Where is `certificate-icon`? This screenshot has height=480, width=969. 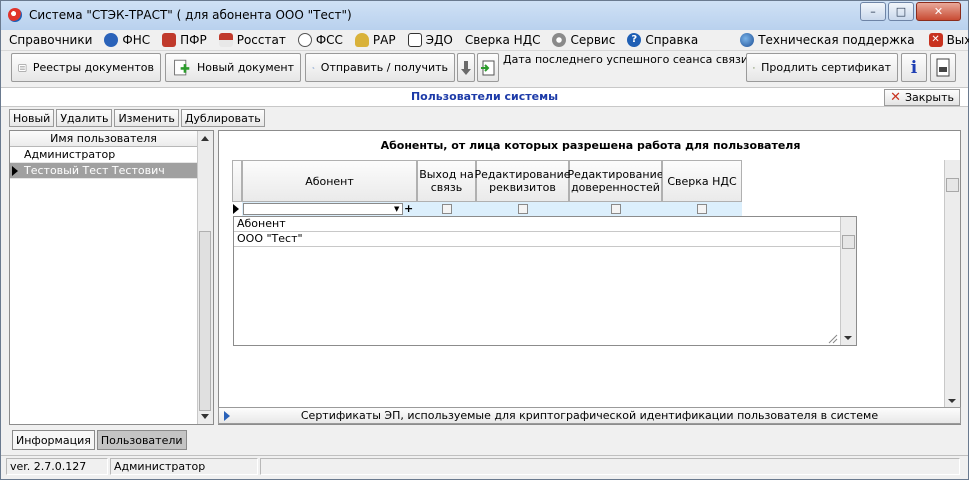
certificate-icon is located at coordinates (754, 67).